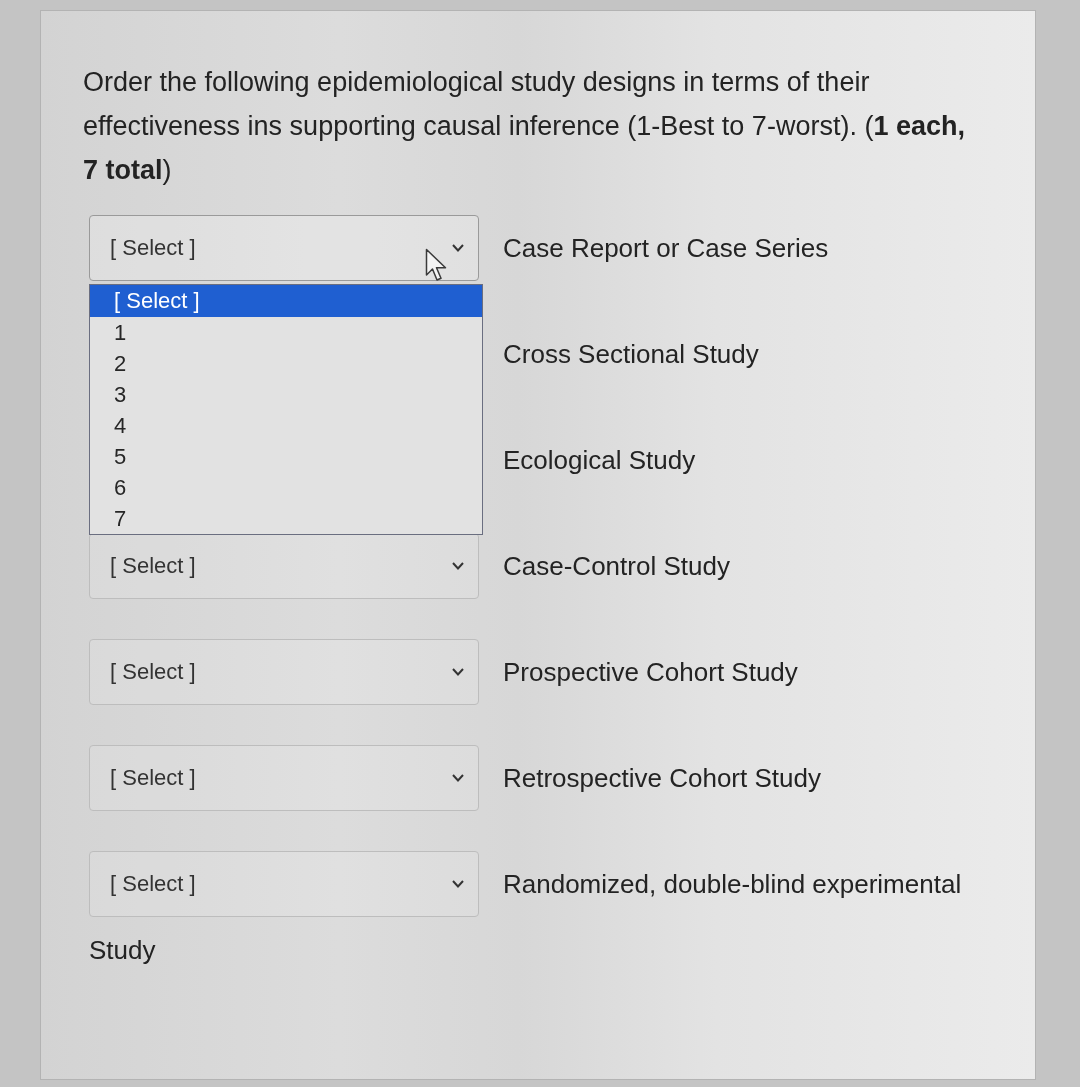  Describe the element at coordinates (286, 363) in the screenshot. I see `dropdown-option: 2` at that location.